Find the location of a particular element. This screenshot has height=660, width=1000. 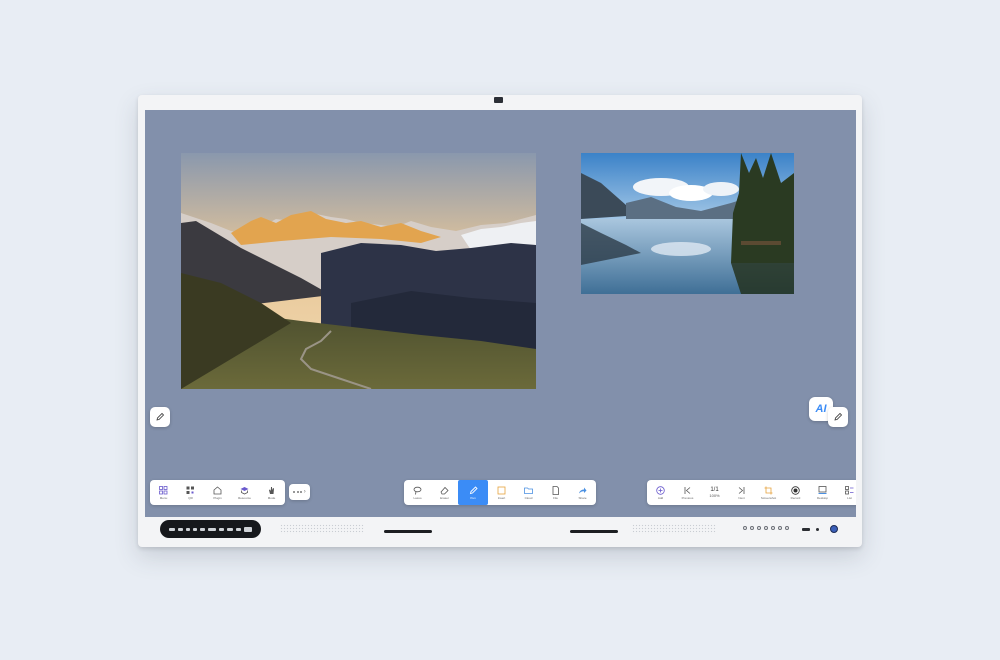

qr-code-icon is located at coordinates (191, 491).